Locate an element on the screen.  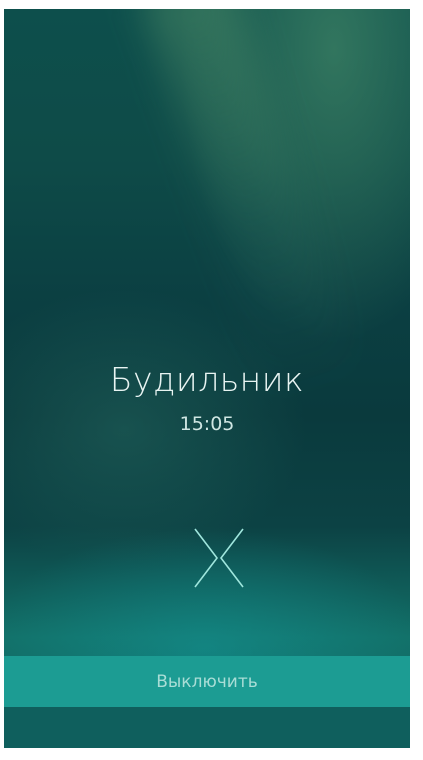
alarm-title: Будильник is located at coordinates (207, 379).